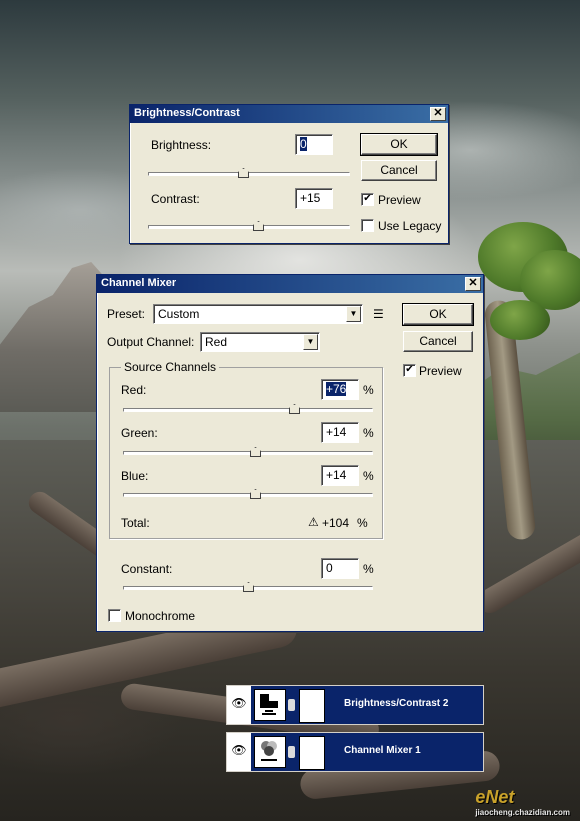  I want to click on contrast-slider-thumb, so click(258, 226).